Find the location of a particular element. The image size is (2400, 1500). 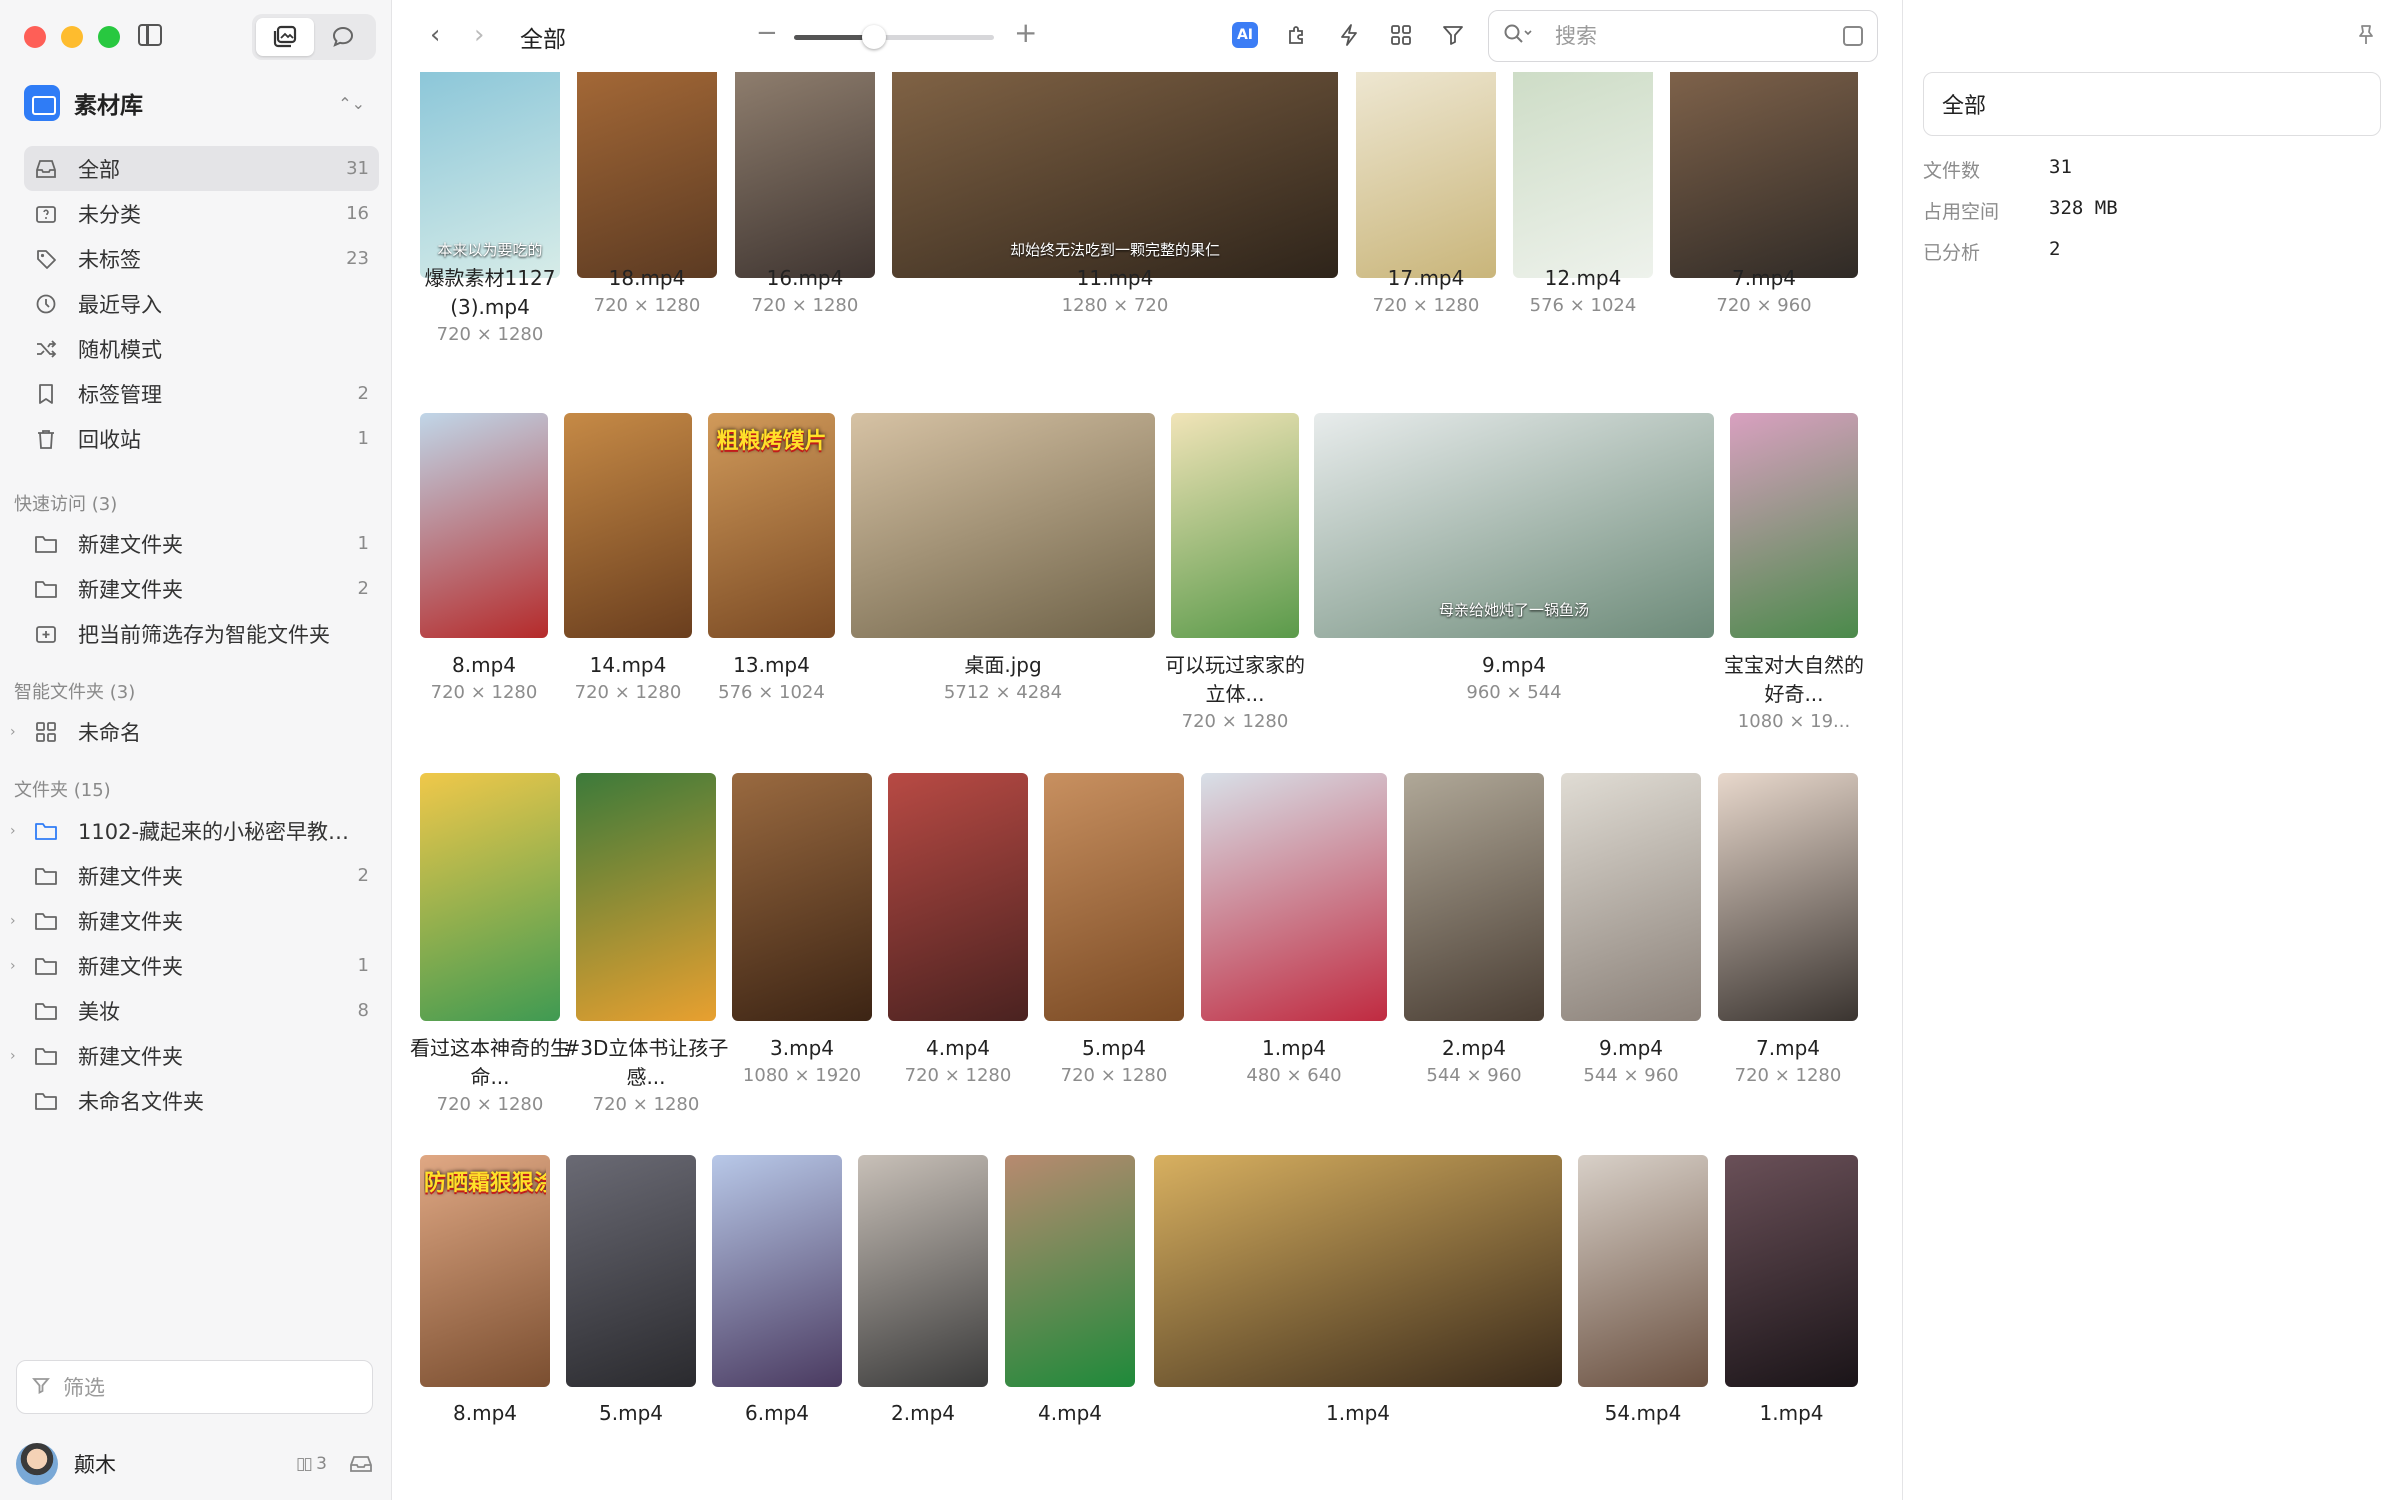

asset-tile: 14.mp4 720 × 1280 is located at coordinates (628, 577).